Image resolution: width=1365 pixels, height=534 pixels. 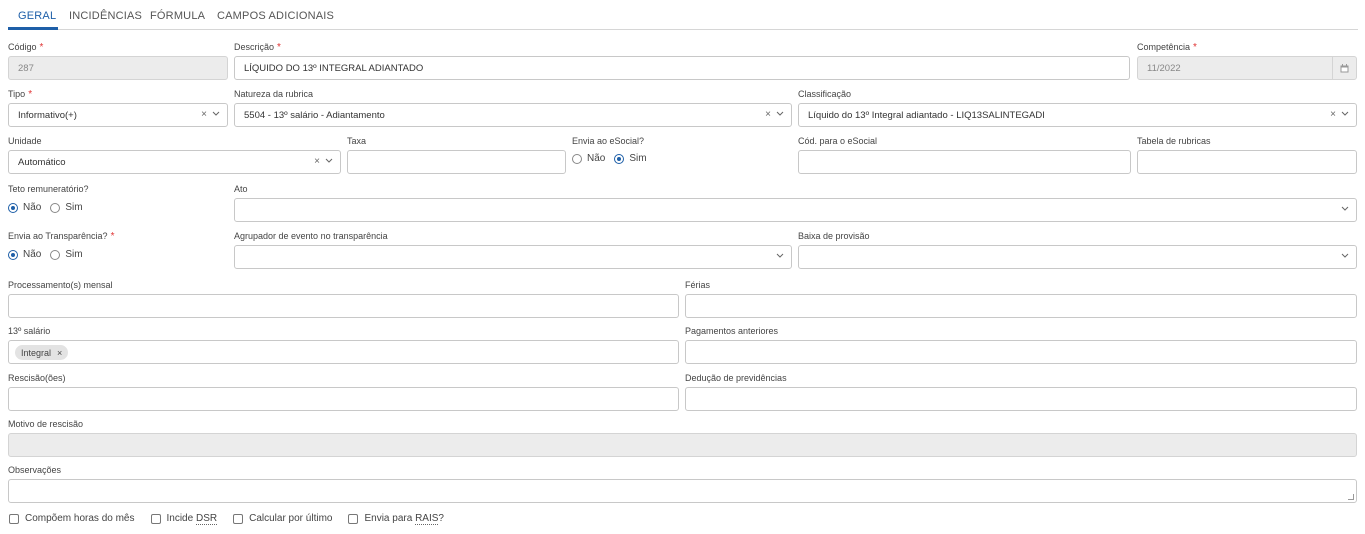 What do you see at coordinates (314, 115) in the screenshot?
I see `natureza-value: 5504 - 13º salário - Adiantamento` at bounding box center [314, 115].